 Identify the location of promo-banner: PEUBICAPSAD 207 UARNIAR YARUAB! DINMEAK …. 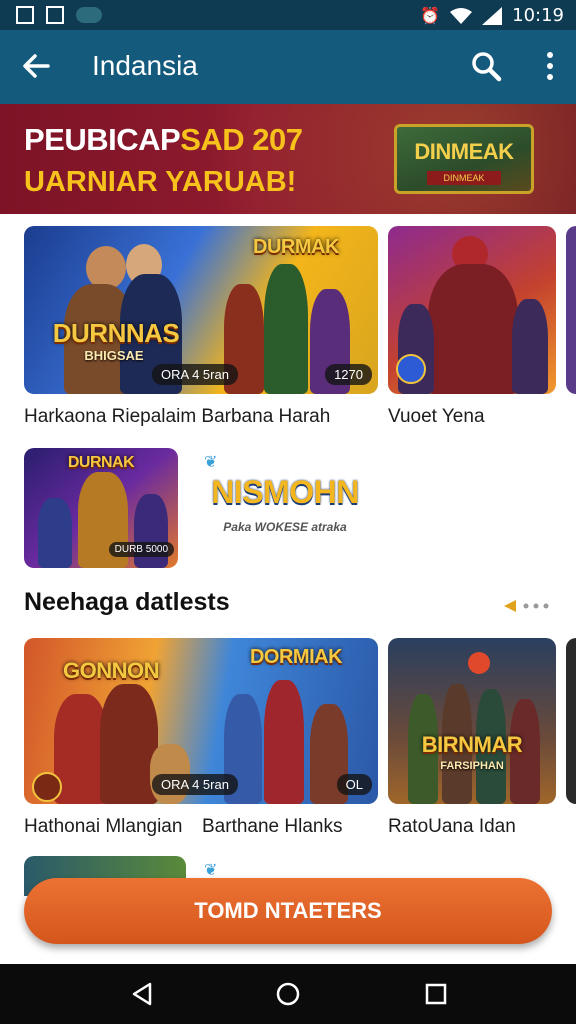
(288, 159).